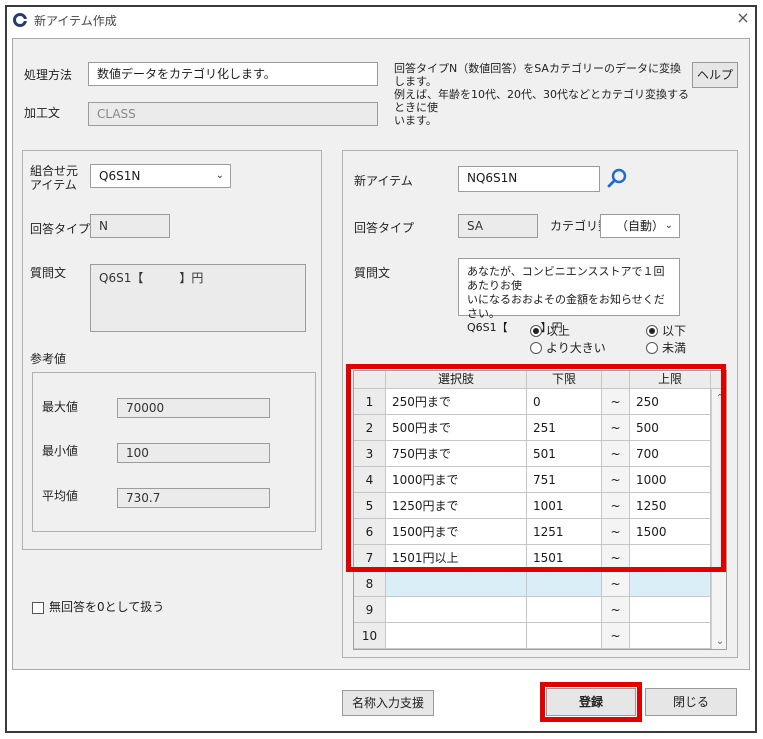 The image size is (763, 739). I want to click on source-item-label: 組合せ元 アイテム, so click(54, 178).